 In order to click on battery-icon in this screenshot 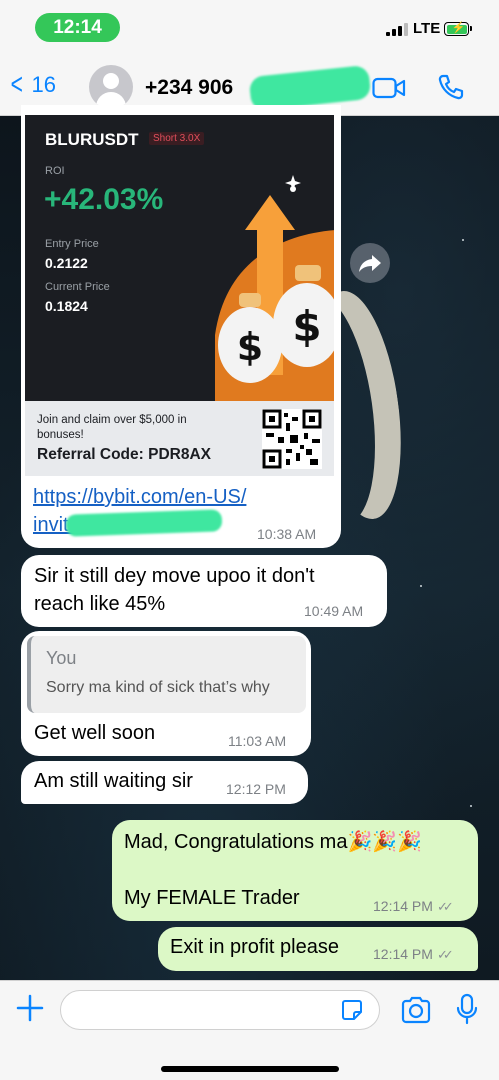, I will do `click(458, 28)`.